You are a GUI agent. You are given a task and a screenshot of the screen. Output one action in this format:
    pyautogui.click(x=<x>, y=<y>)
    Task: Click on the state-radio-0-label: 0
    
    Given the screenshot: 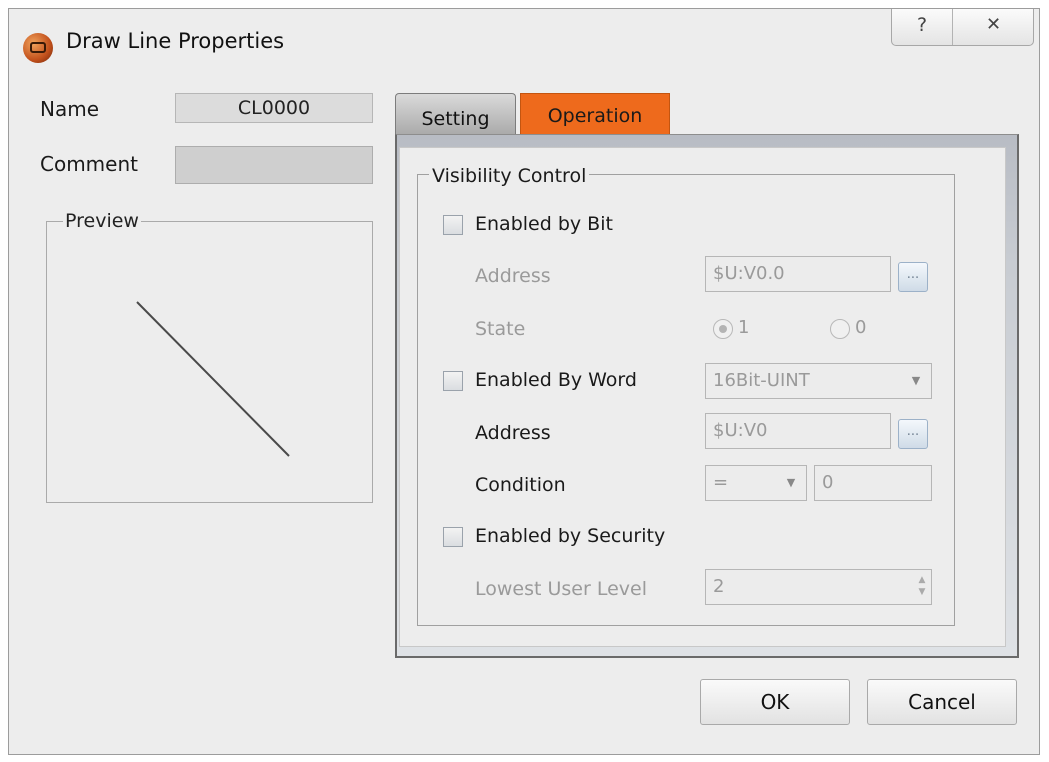 What is the action you would take?
    pyautogui.click(x=861, y=327)
    